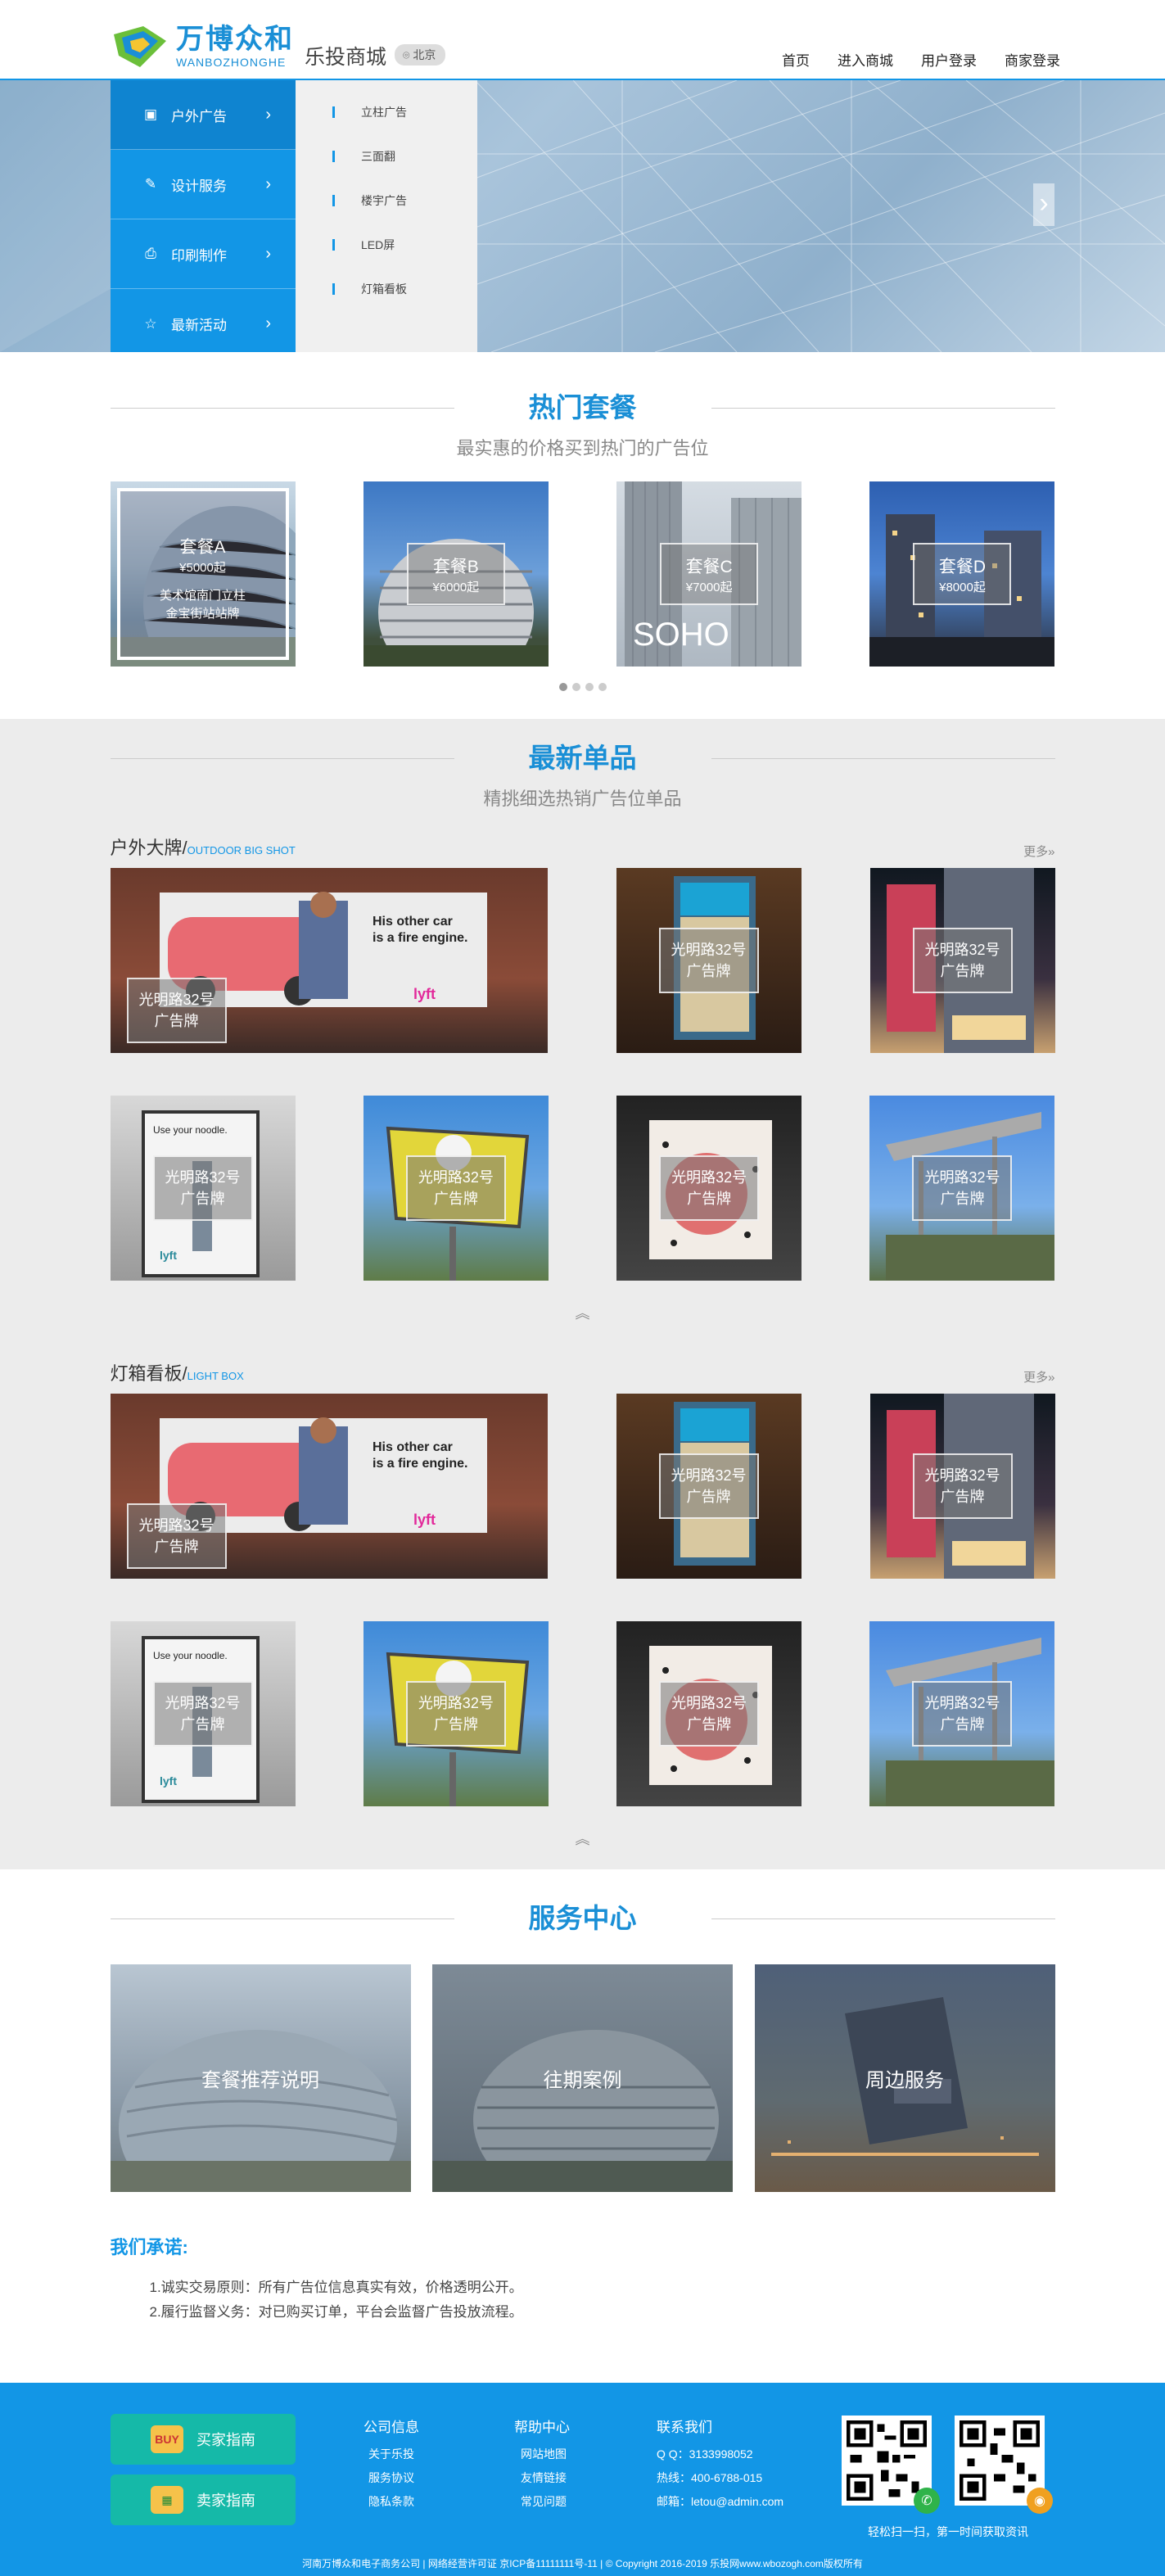  I want to click on location-pin-icon: ⌾, so click(406, 54).